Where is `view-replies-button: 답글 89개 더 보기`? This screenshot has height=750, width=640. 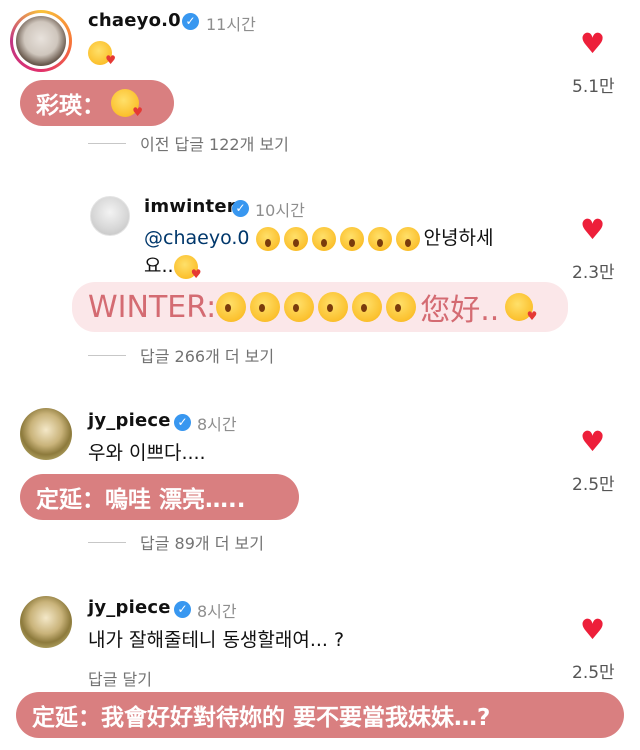
view-replies-button: 답글 89개 더 보기 is located at coordinates (176, 542).